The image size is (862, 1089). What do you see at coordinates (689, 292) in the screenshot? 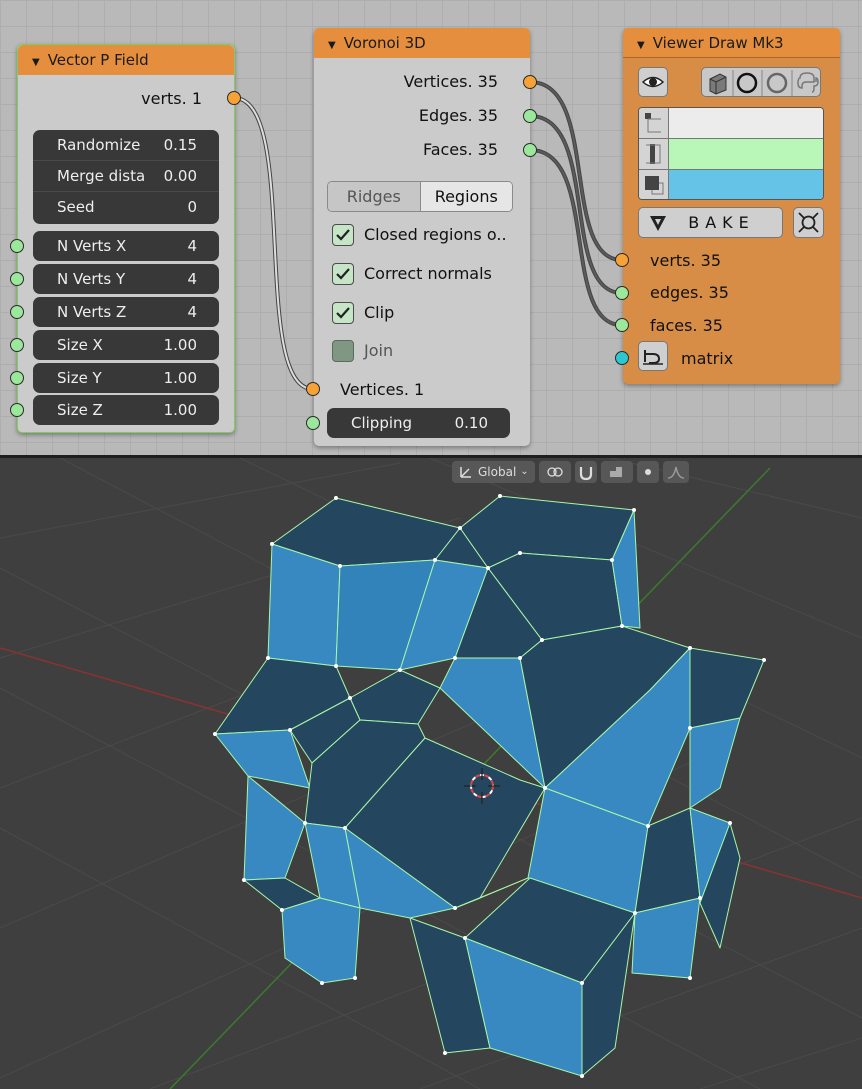
I see `edges-input-label: edges. 35` at bounding box center [689, 292].